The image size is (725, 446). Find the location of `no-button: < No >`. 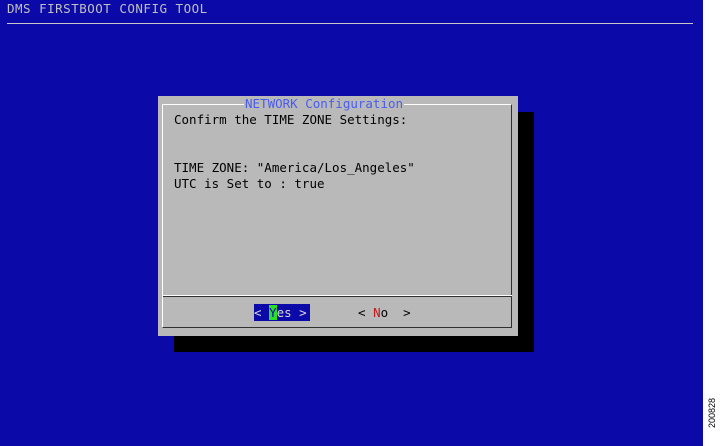

no-button: < No > is located at coordinates (384, 312).